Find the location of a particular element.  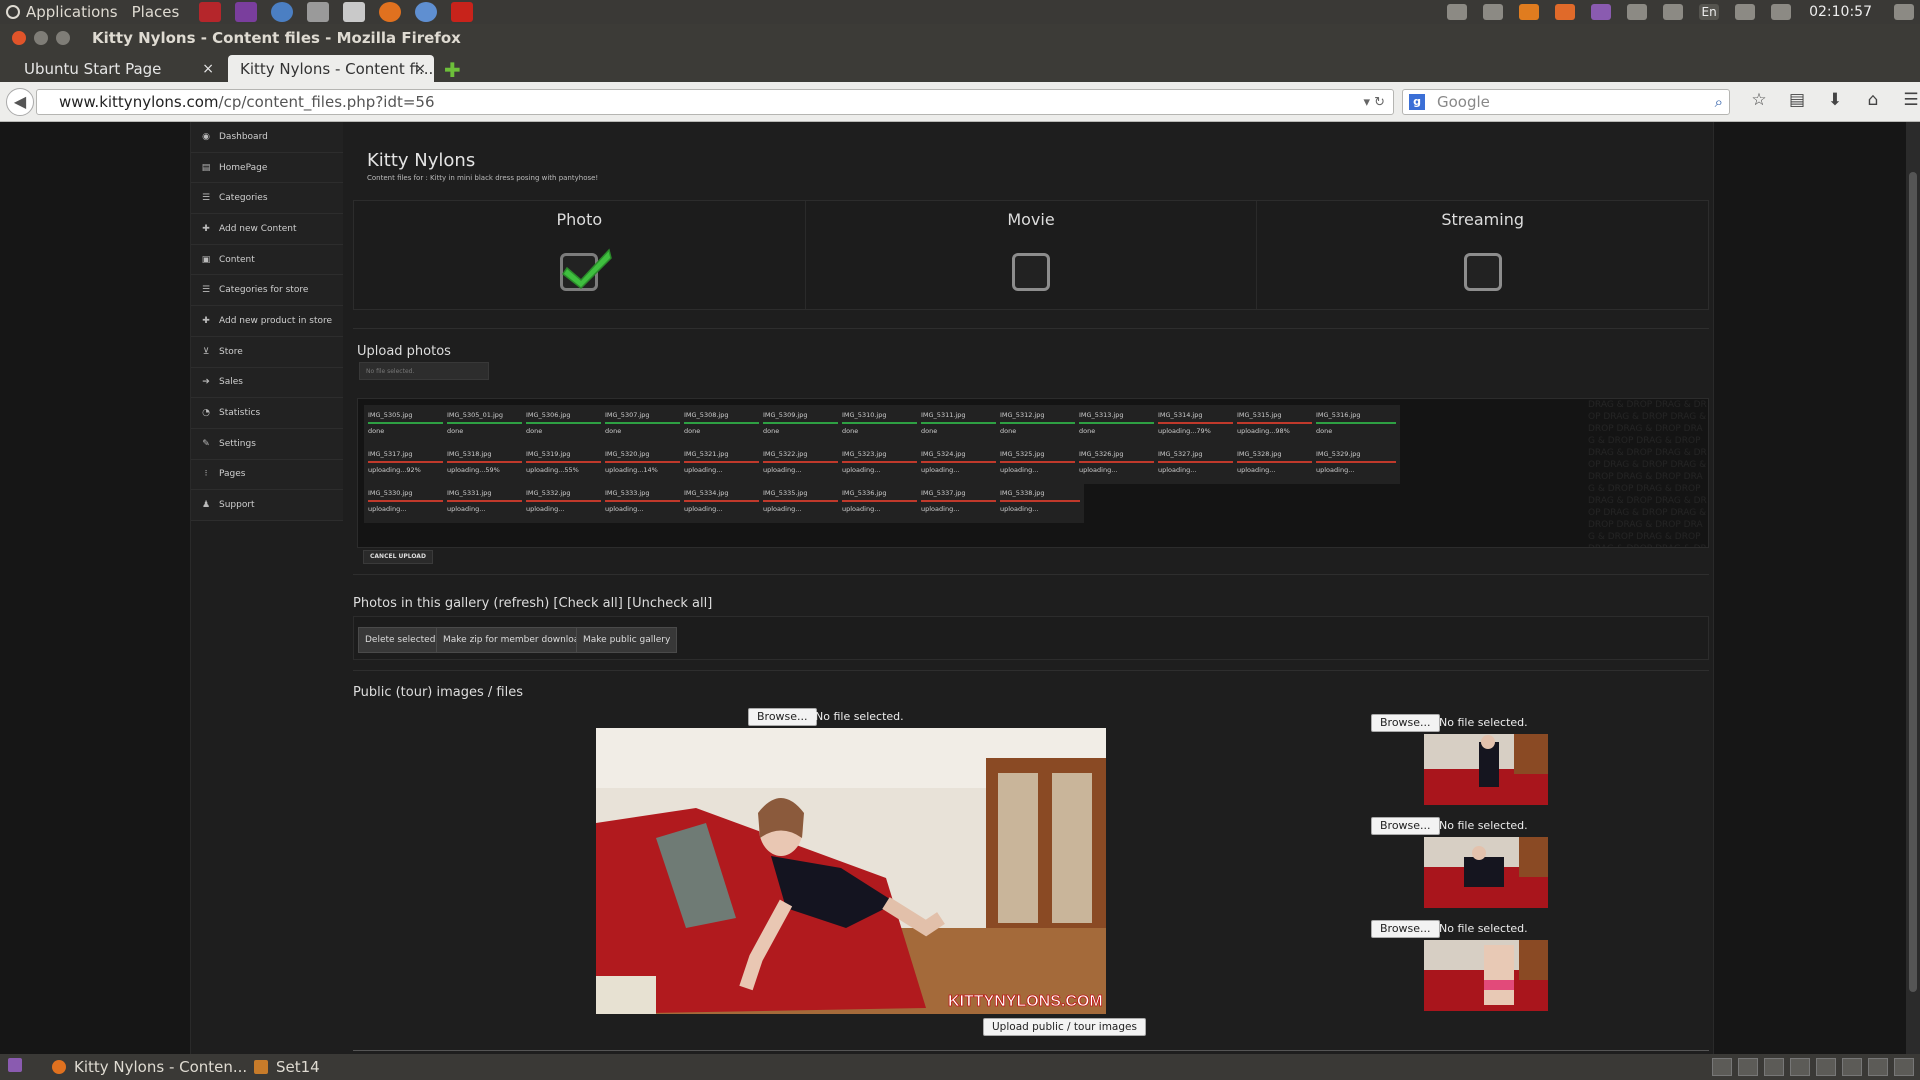

keyboard-layout-indicator: En is located at coordinates (1709, 12).